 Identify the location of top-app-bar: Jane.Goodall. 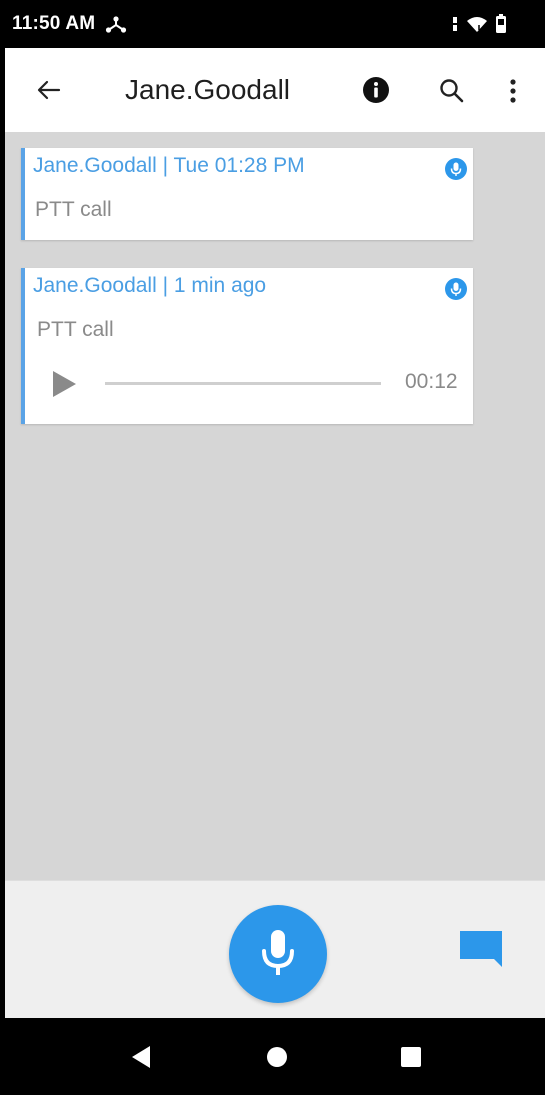
(275, 90).